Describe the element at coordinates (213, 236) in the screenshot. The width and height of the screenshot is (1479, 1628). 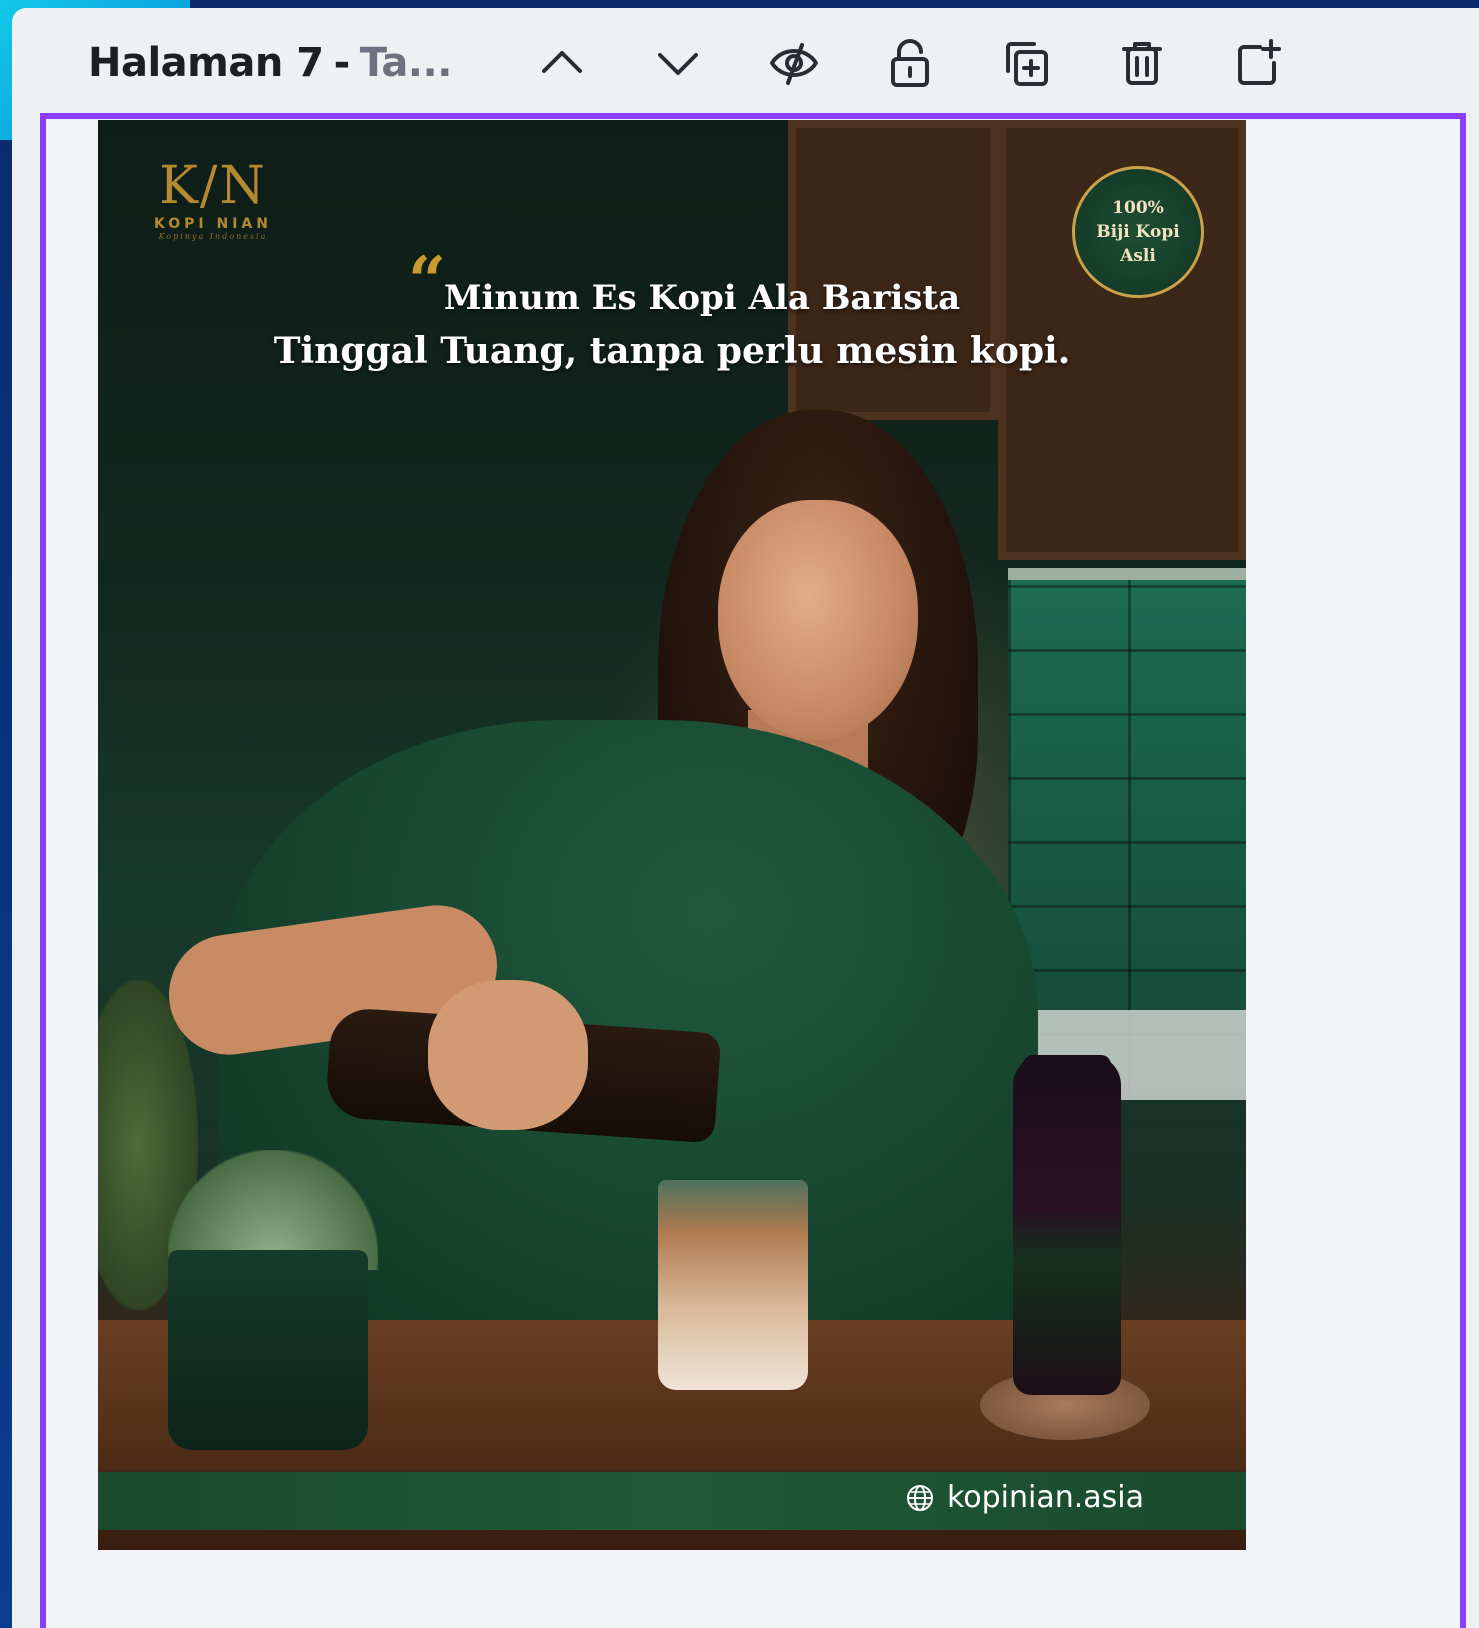
I see `logo-tagline: Kopinya Indonesia` at that location.